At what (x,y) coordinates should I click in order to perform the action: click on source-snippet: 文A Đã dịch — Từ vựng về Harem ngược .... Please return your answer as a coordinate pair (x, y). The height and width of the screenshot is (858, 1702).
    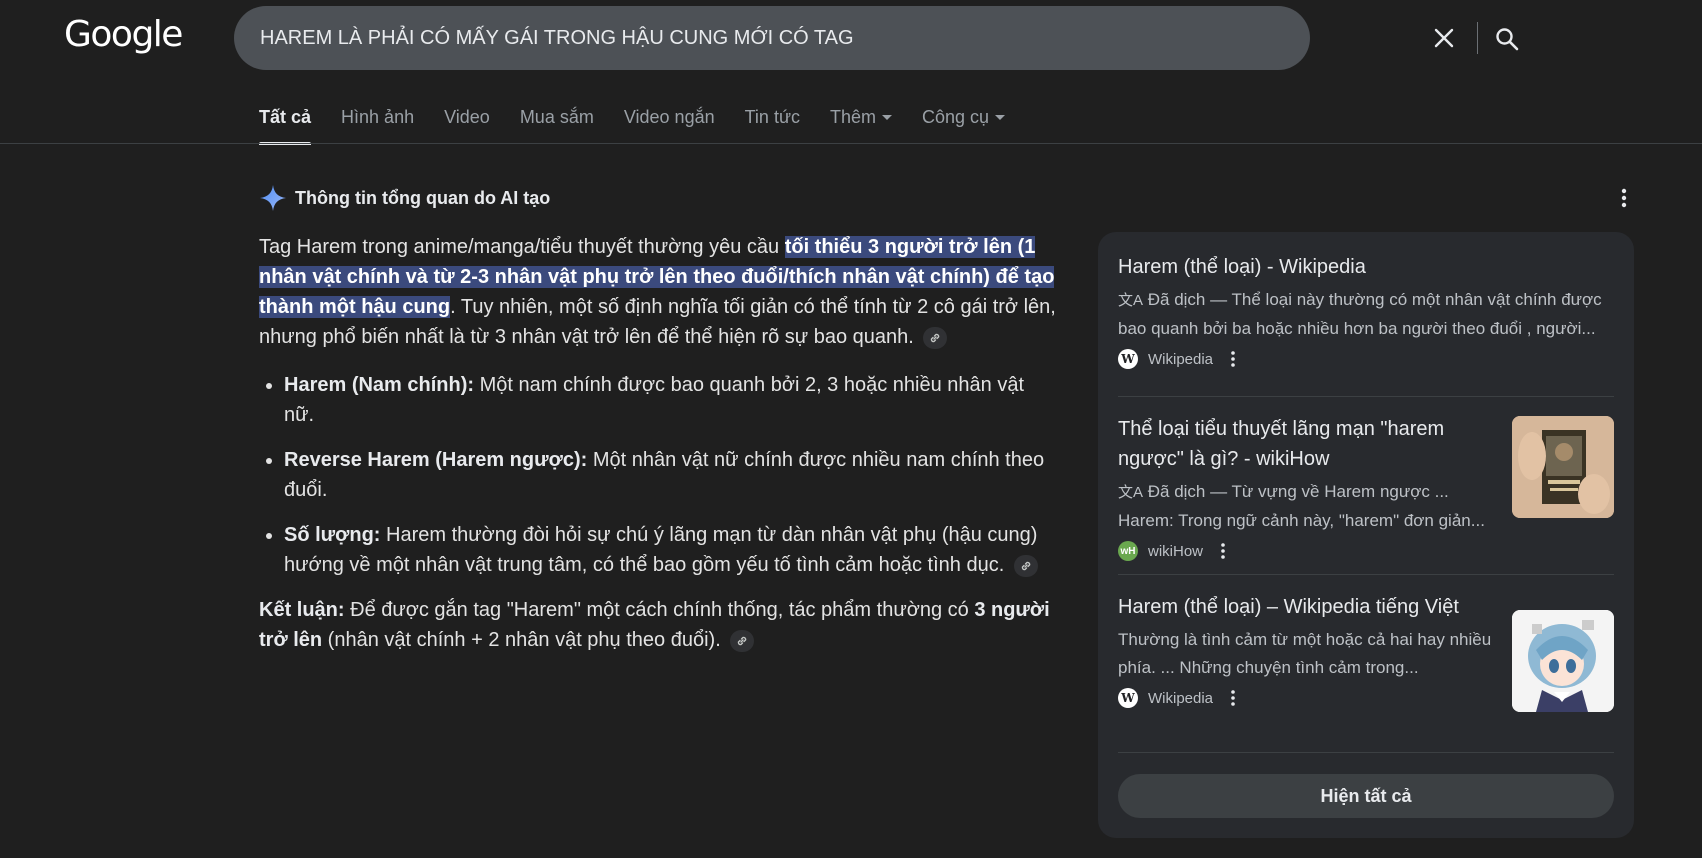
    Looking at the image, I should click on (1283, 491).